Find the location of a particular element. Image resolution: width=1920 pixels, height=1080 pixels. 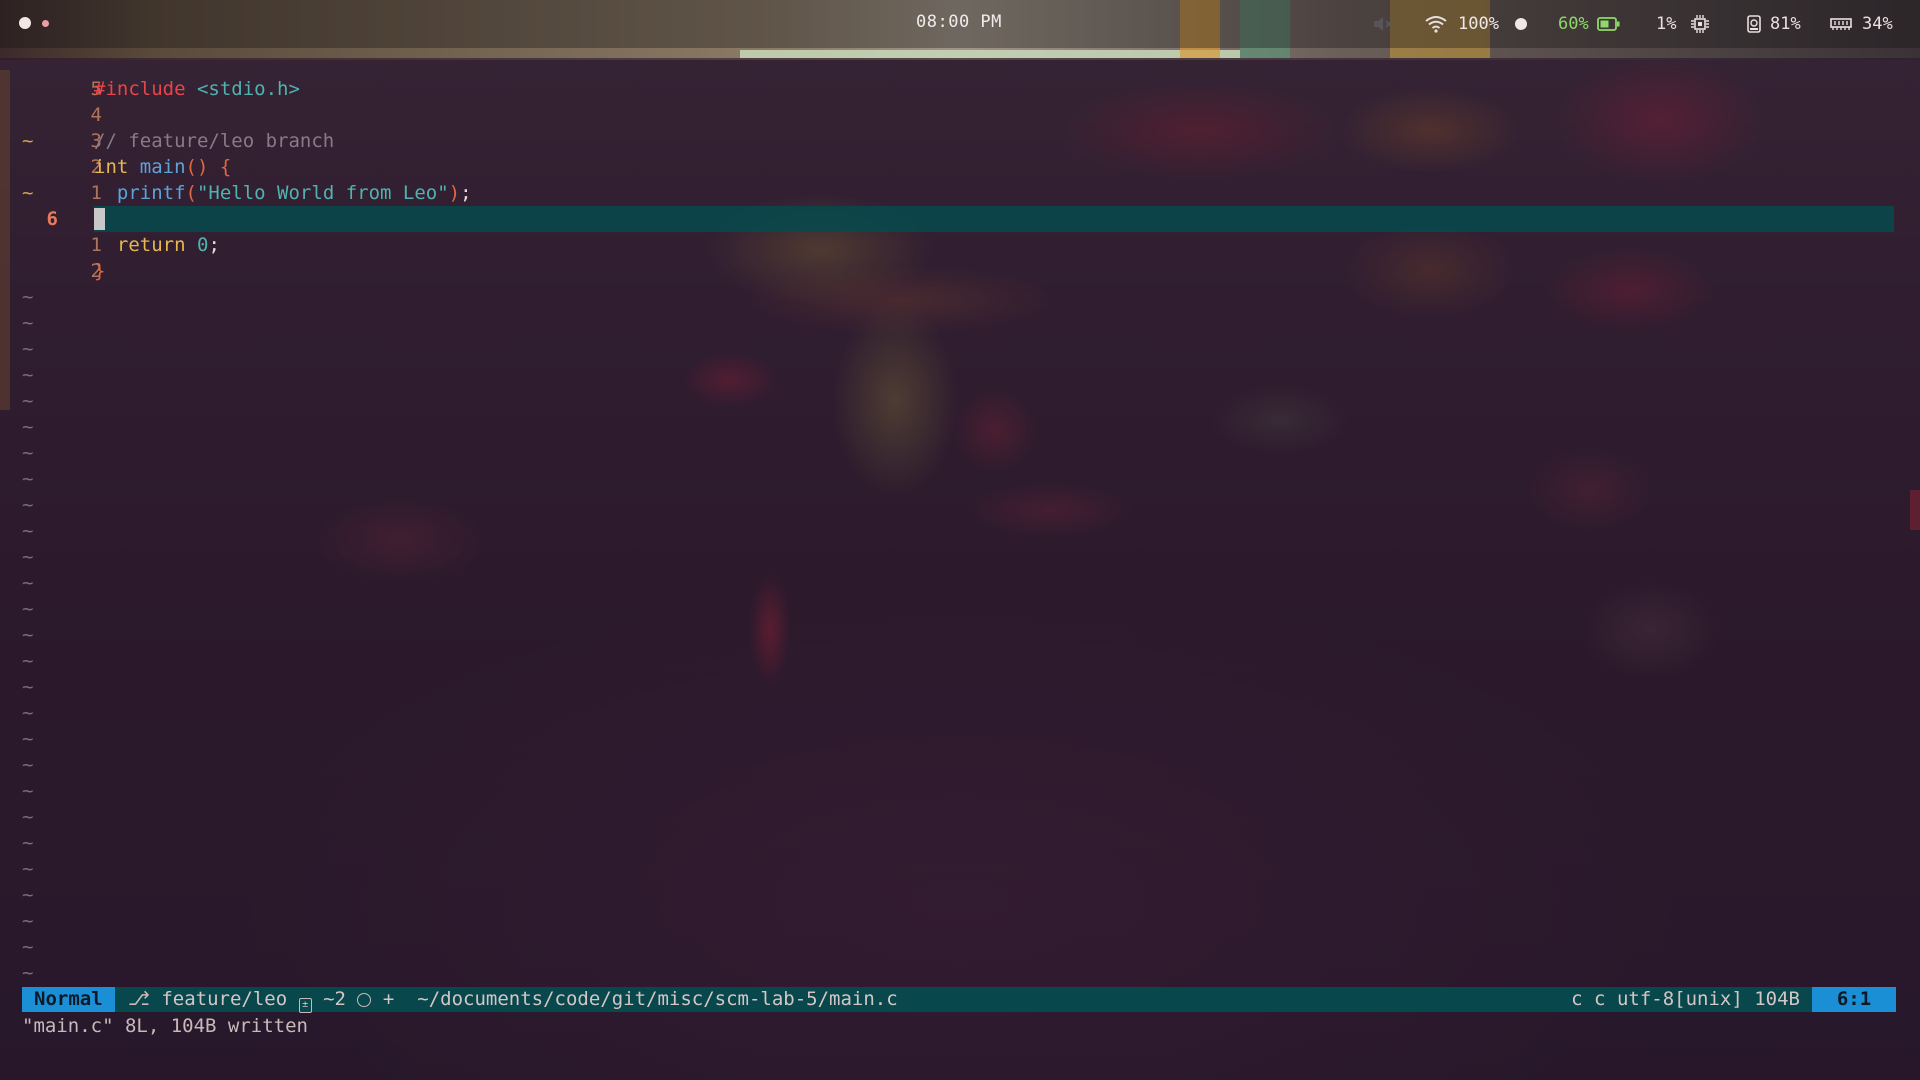

cpu-usage: 1% is located at coordinates (1666, 24).